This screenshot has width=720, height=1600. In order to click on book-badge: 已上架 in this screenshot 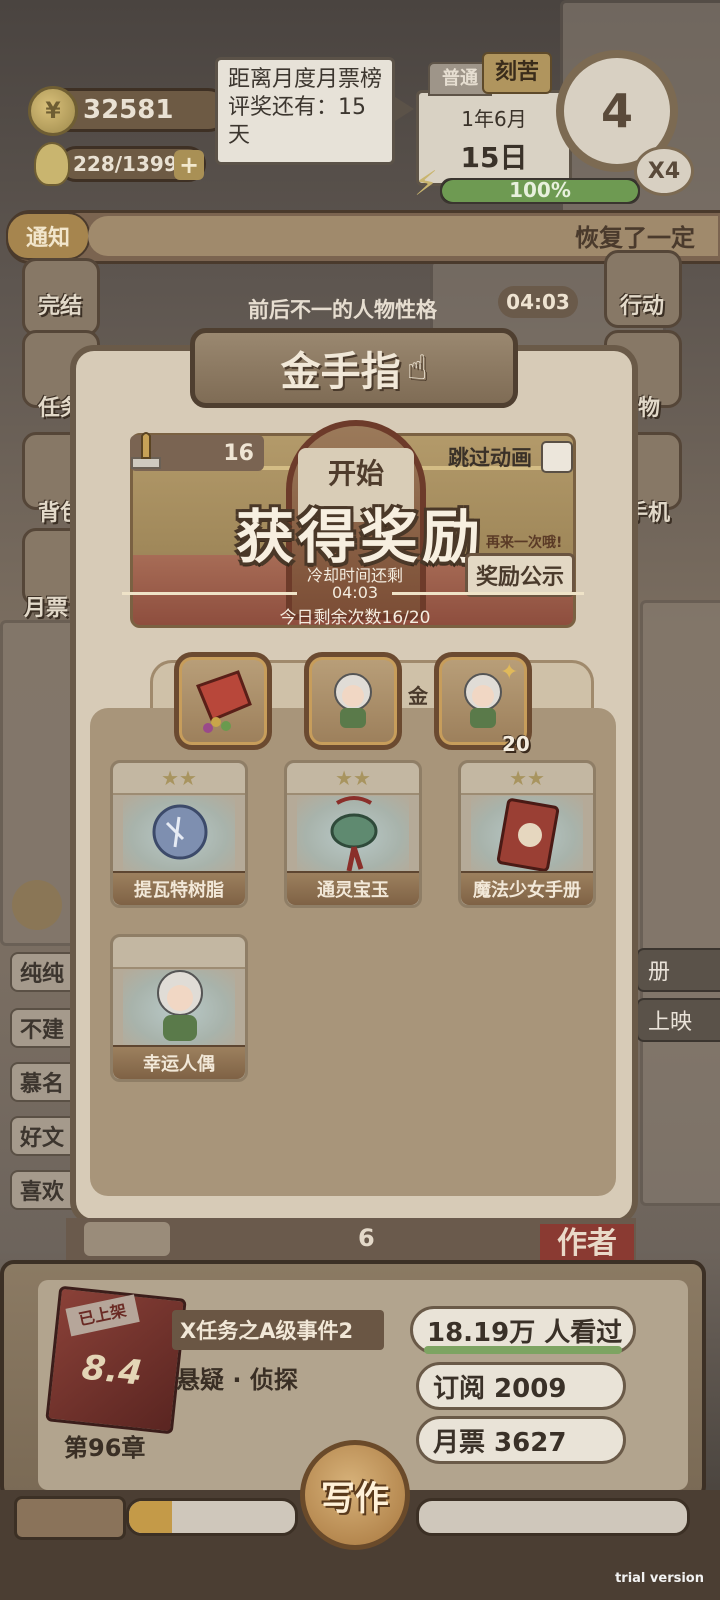, I will do `click(102, 1315)`.